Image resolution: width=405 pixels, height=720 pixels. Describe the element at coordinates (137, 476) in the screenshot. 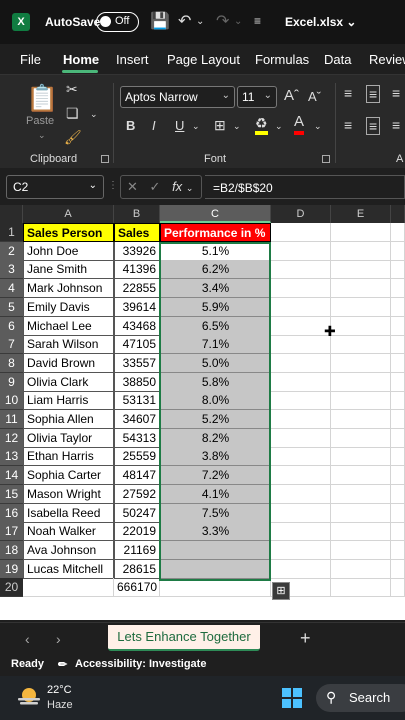

I see `cell-sales: 48147` at that location.